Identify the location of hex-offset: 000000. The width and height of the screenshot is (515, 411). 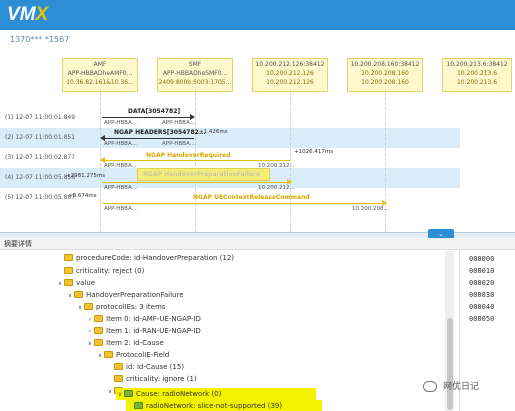
(482, 259).